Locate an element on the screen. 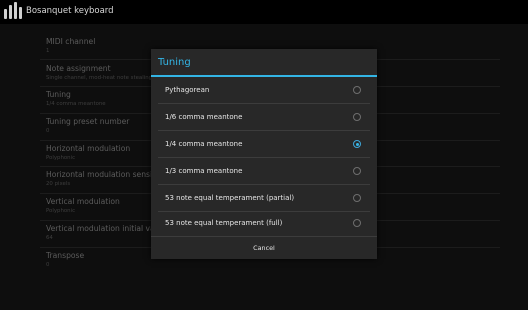 The height and width of the screenshot is (310, 528). tuning-option-53-tet-full: 53 note equal temperament (full) is located at coordinates (264, 223).